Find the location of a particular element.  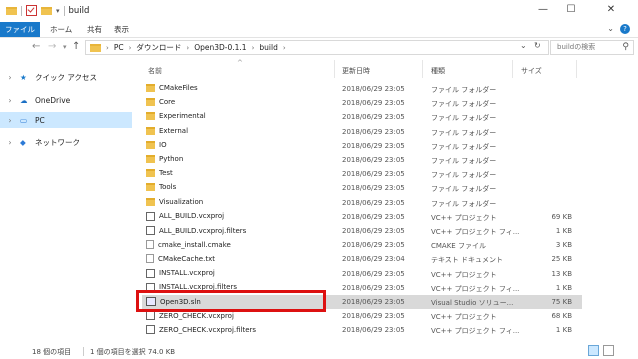

computer-icon: ▭ is located at coordinates (24, 120).